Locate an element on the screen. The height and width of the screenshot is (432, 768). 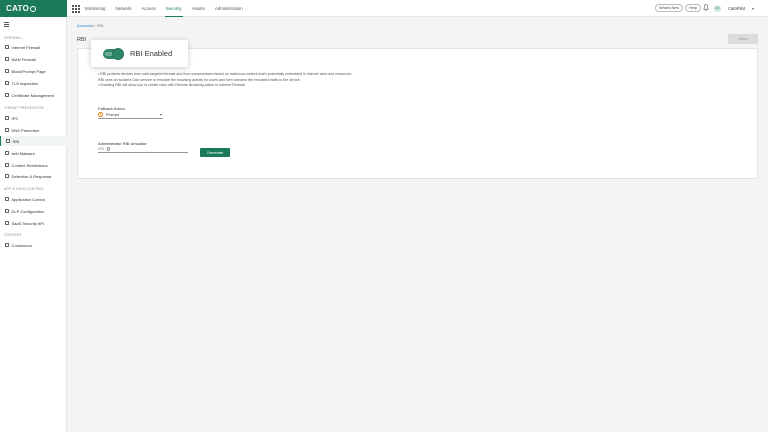
url-input-label: URL is located at coordinates (101, 149).